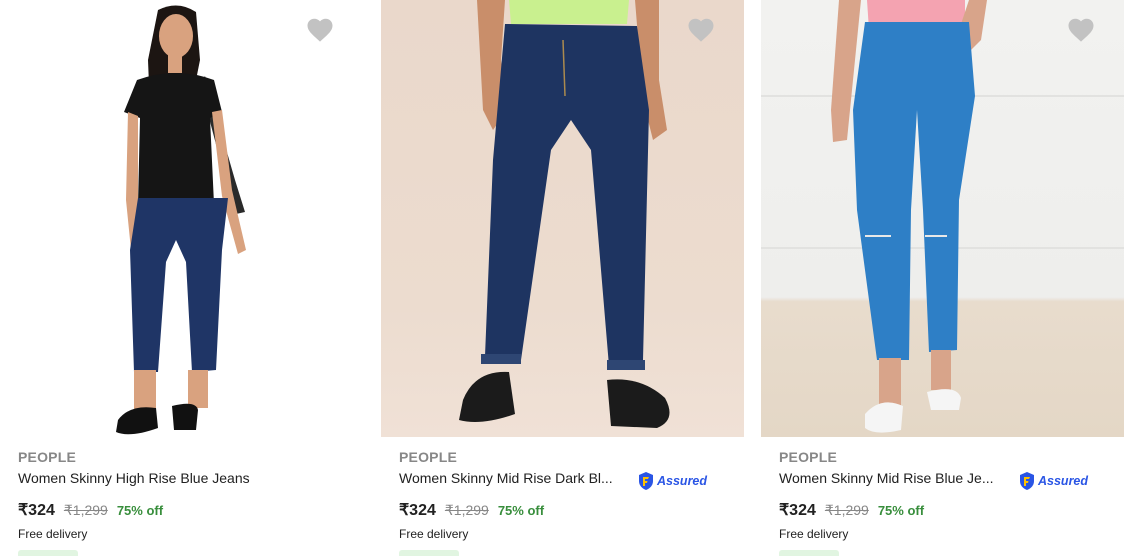 This screenshot has height=556, width=1132. I want to click on product-title: Women Skinny High Rise Blue Jeans, so click(134, 478).